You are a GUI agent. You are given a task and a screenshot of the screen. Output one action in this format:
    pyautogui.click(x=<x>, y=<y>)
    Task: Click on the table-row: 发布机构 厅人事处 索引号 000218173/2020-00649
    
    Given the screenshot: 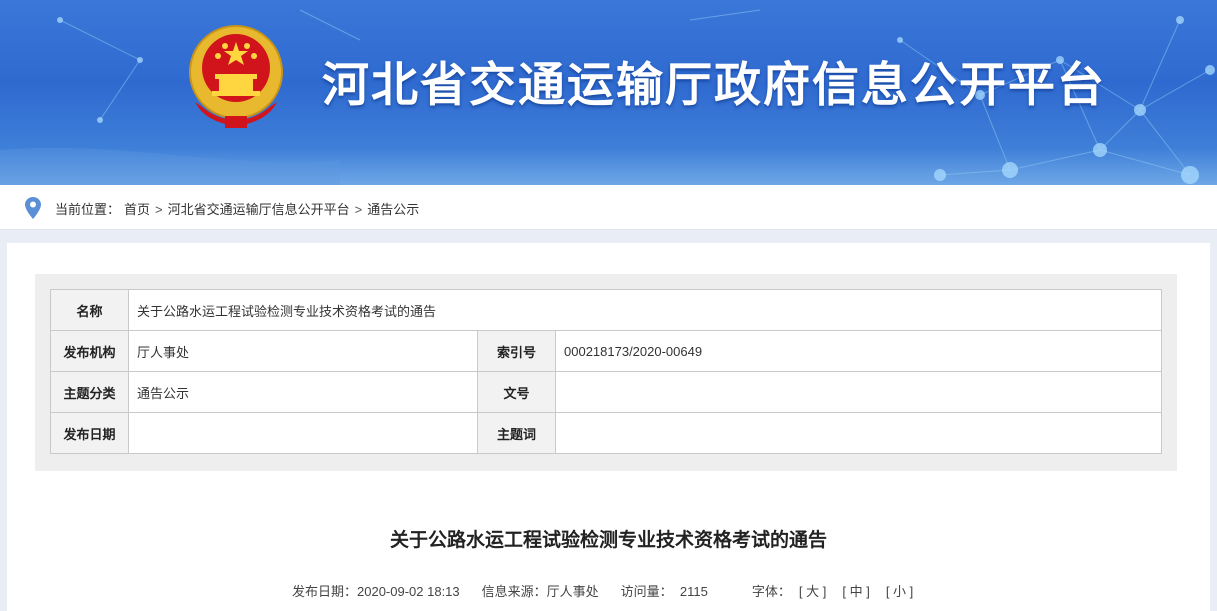 What is the action you would take?
    pyautogui.click(x=606, y=351)
    